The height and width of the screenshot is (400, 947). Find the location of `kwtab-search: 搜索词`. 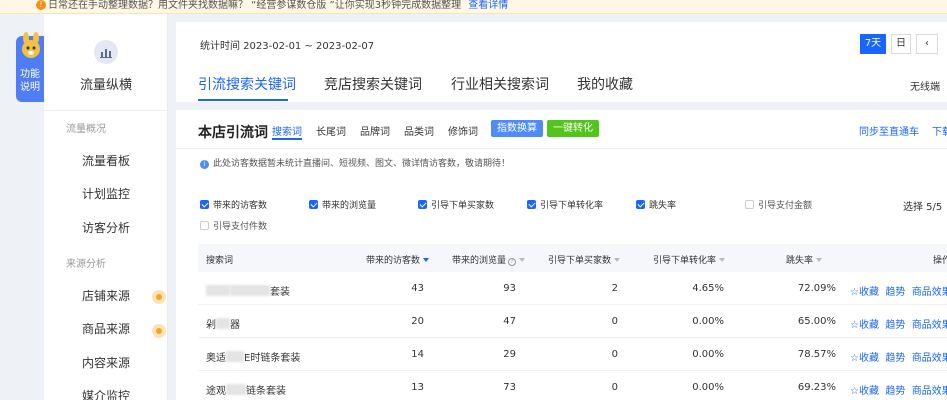

kwtab-search: 搜索词 is located at coordinates (287, 130).